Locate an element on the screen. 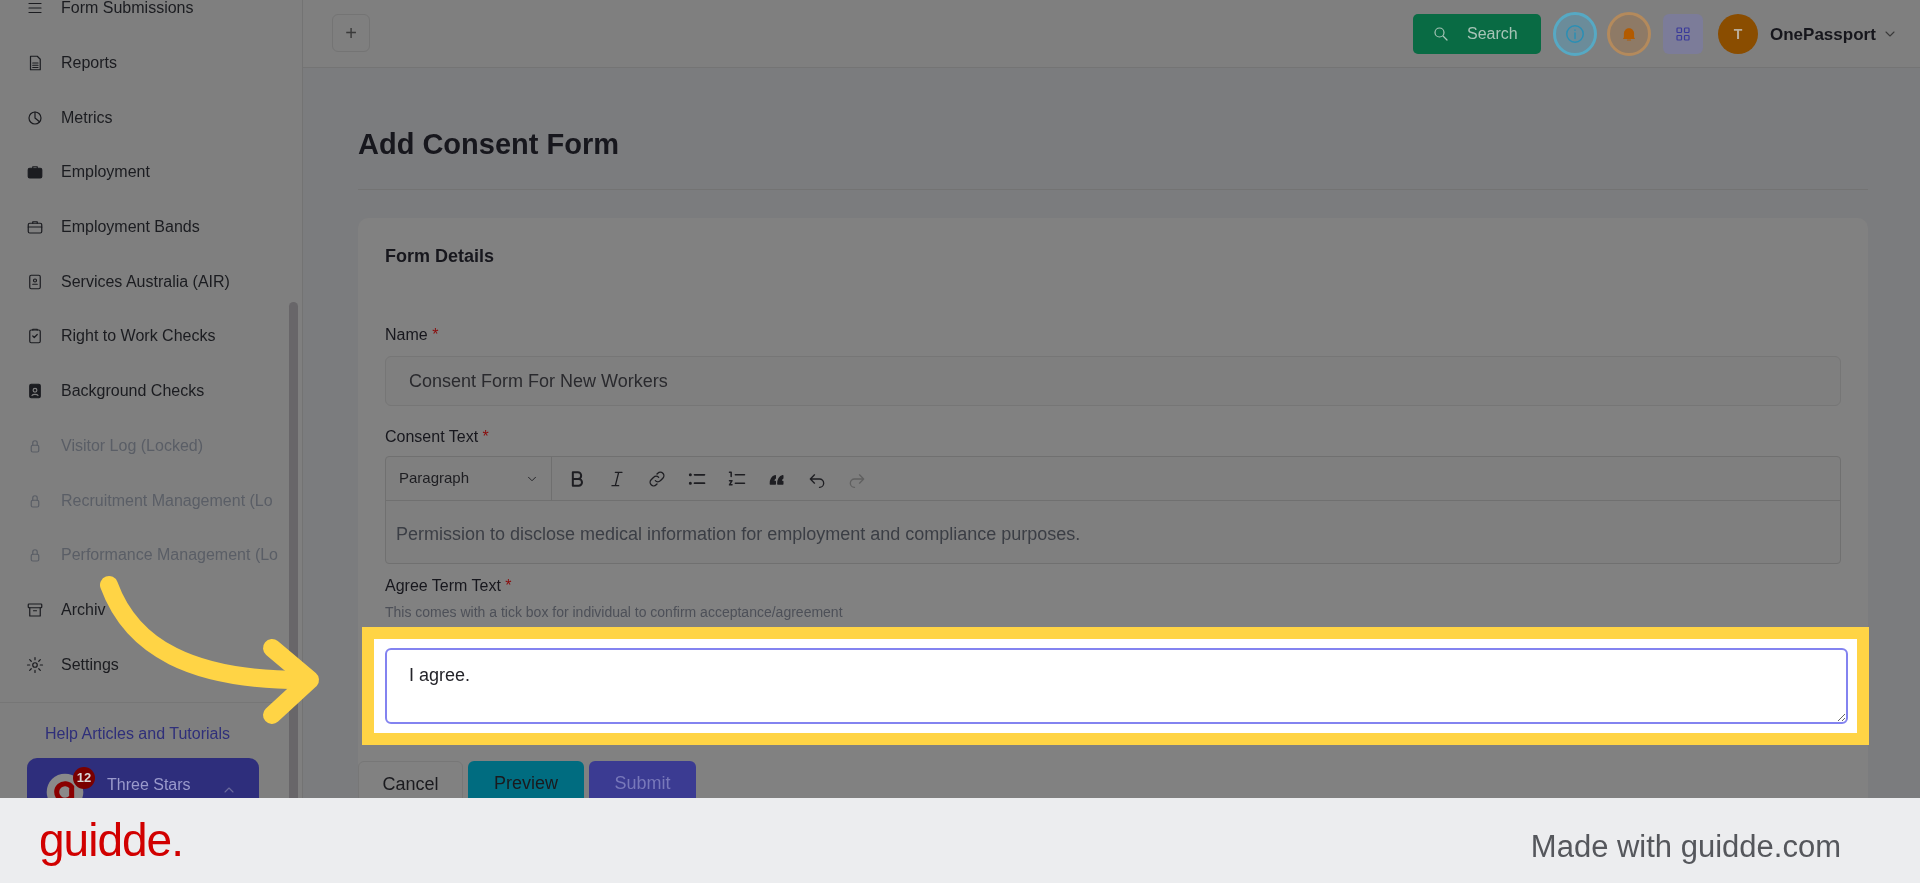  name-field: Consent Form For New Workers is located at coordinates (1113, 381).